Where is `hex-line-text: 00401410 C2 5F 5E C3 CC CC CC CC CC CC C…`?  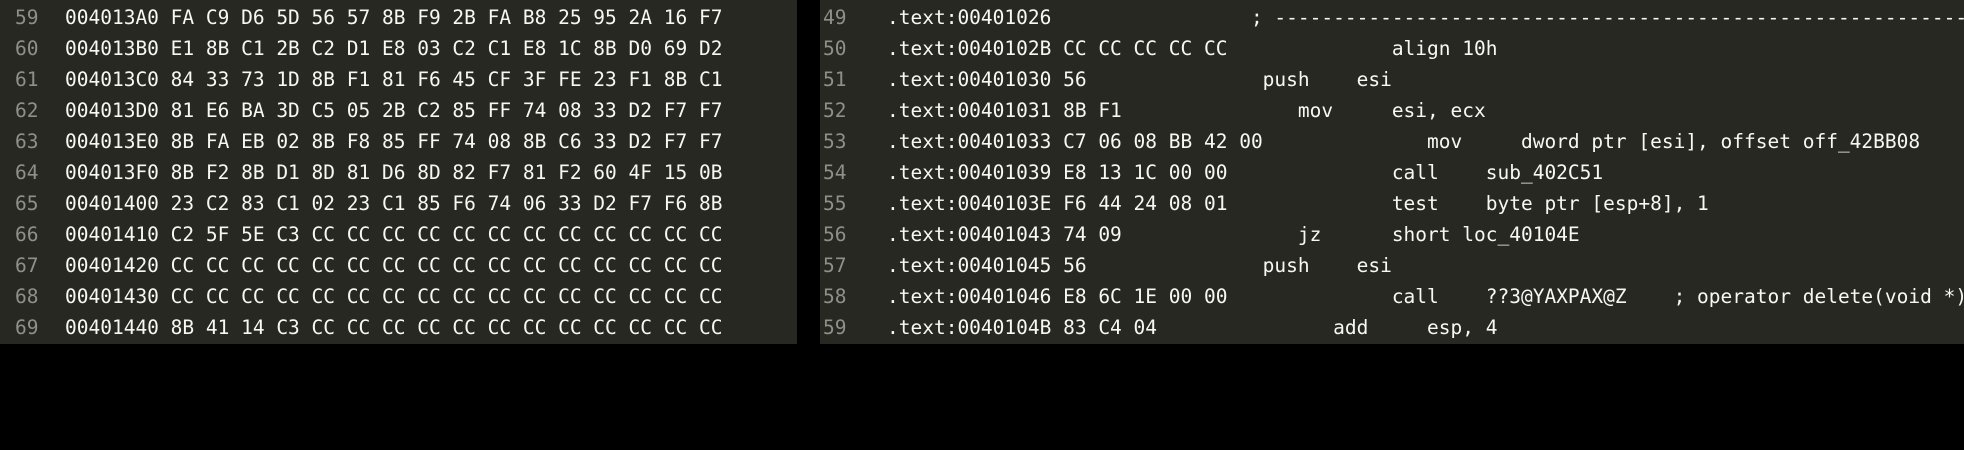 hex-line-text: 00401410 C2 5F 5E C3 CC CC CC CC CC CC C… is located at coordinates (393, 234).